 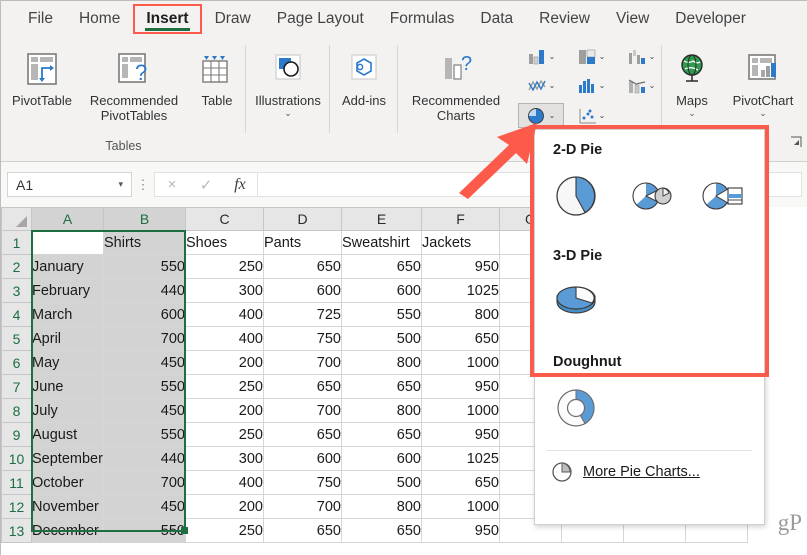 What do you see at coordinates (722, 196) in the screenshot?
I see `gallery-item-bar-of-pie` at bounding box center [722, 196].